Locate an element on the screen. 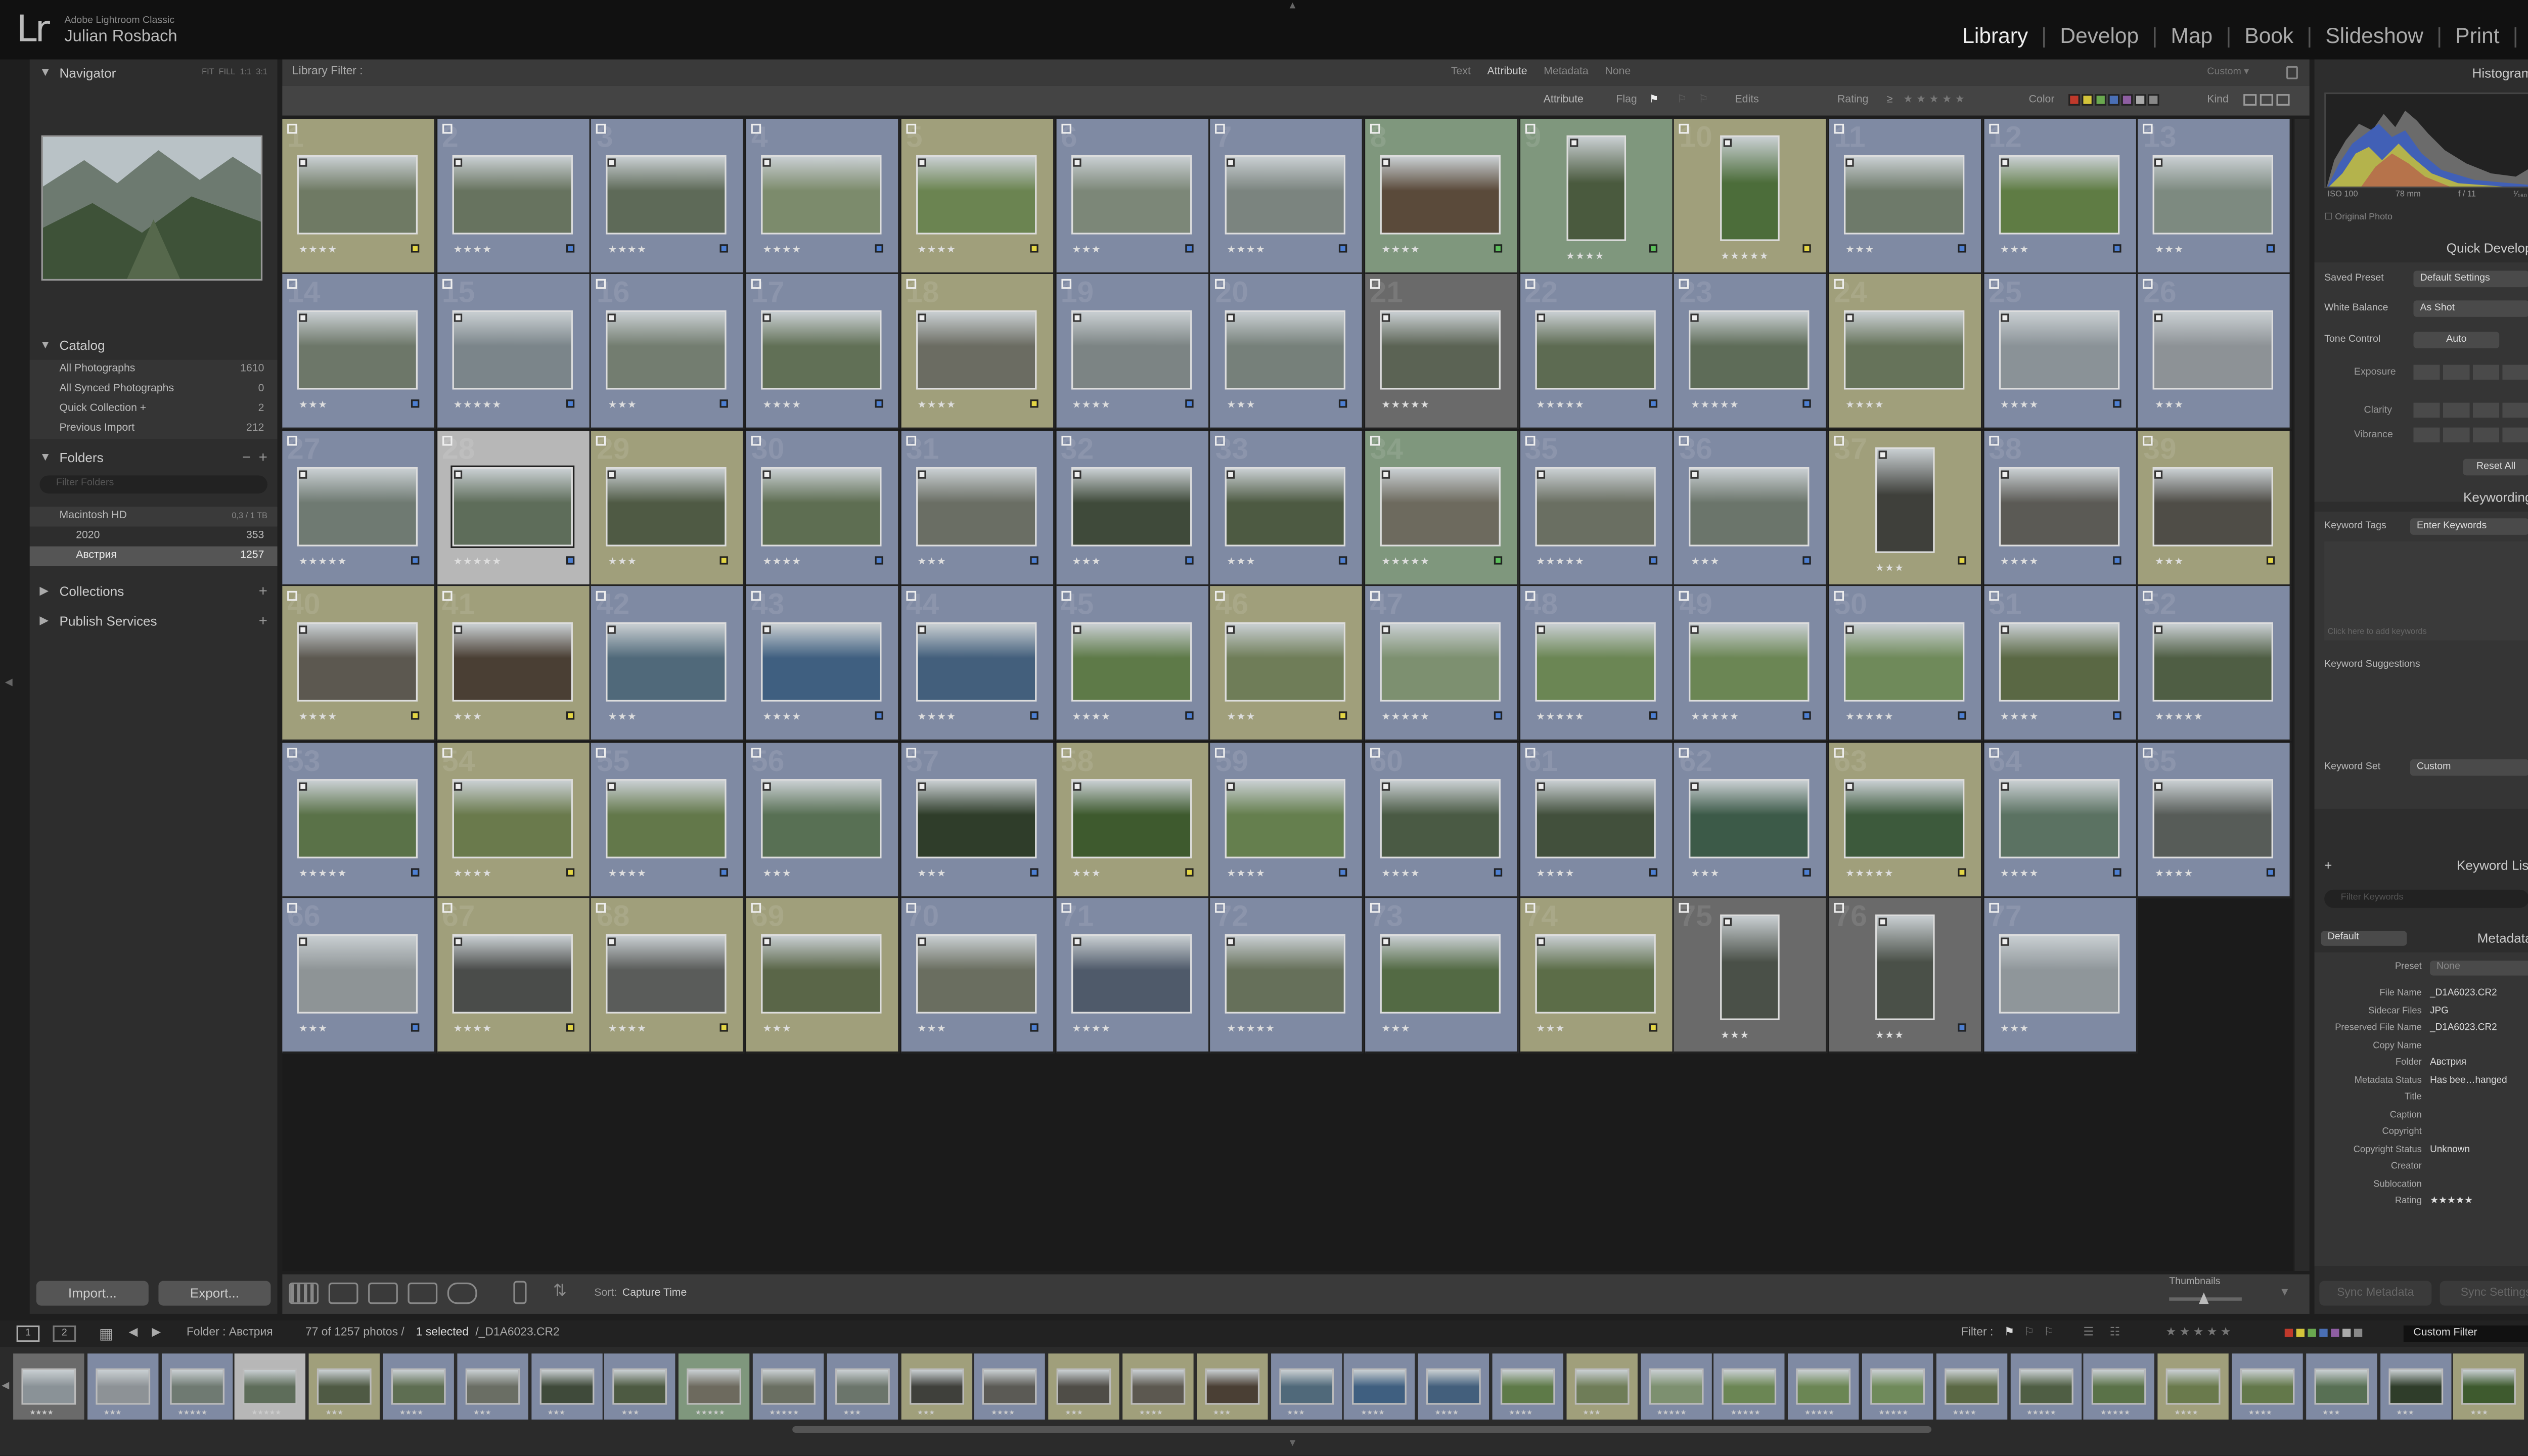 This screenshot has width=2528, height=1456. unflagged-icon: ⚐ is located at coordinates (1682, 101).